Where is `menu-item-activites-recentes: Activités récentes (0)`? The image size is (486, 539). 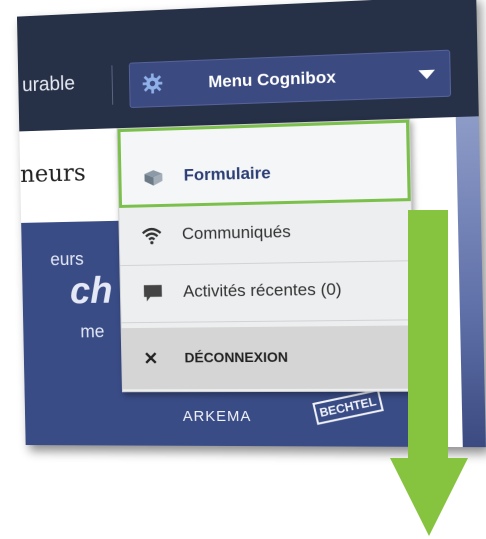
menu-item-activites-recentes: Activités récentes (0) is located at coordinates (267, 292).